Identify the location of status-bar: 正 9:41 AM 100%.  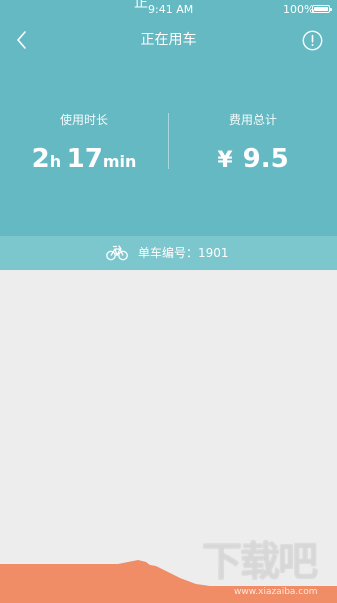
(168, 10).